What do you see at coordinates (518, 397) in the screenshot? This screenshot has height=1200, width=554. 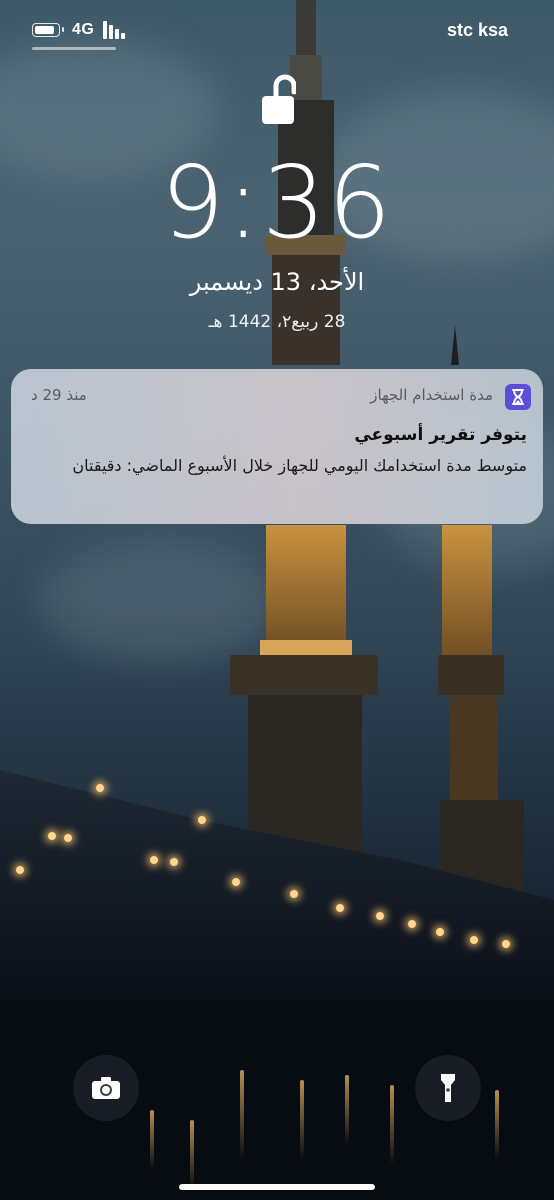 I see `hourglass-icon` at bounding box center [518, 397].